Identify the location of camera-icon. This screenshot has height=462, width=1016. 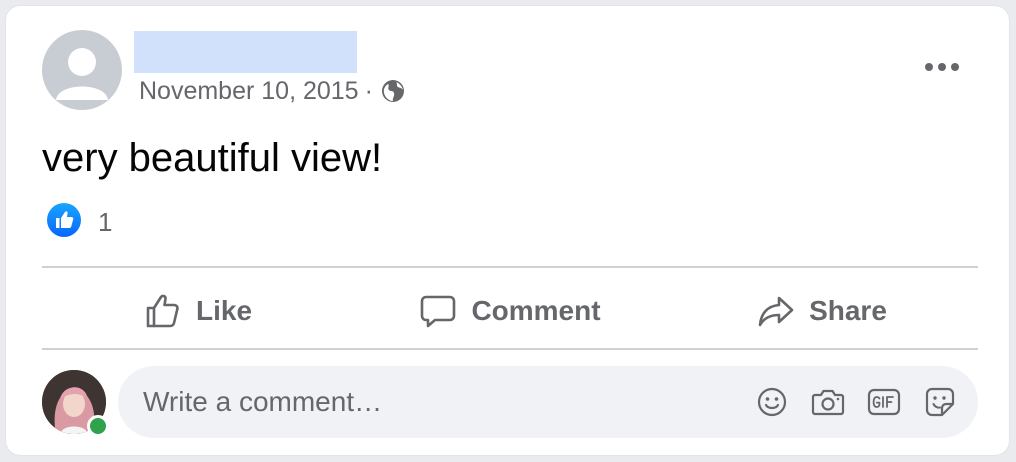
(828, 402).